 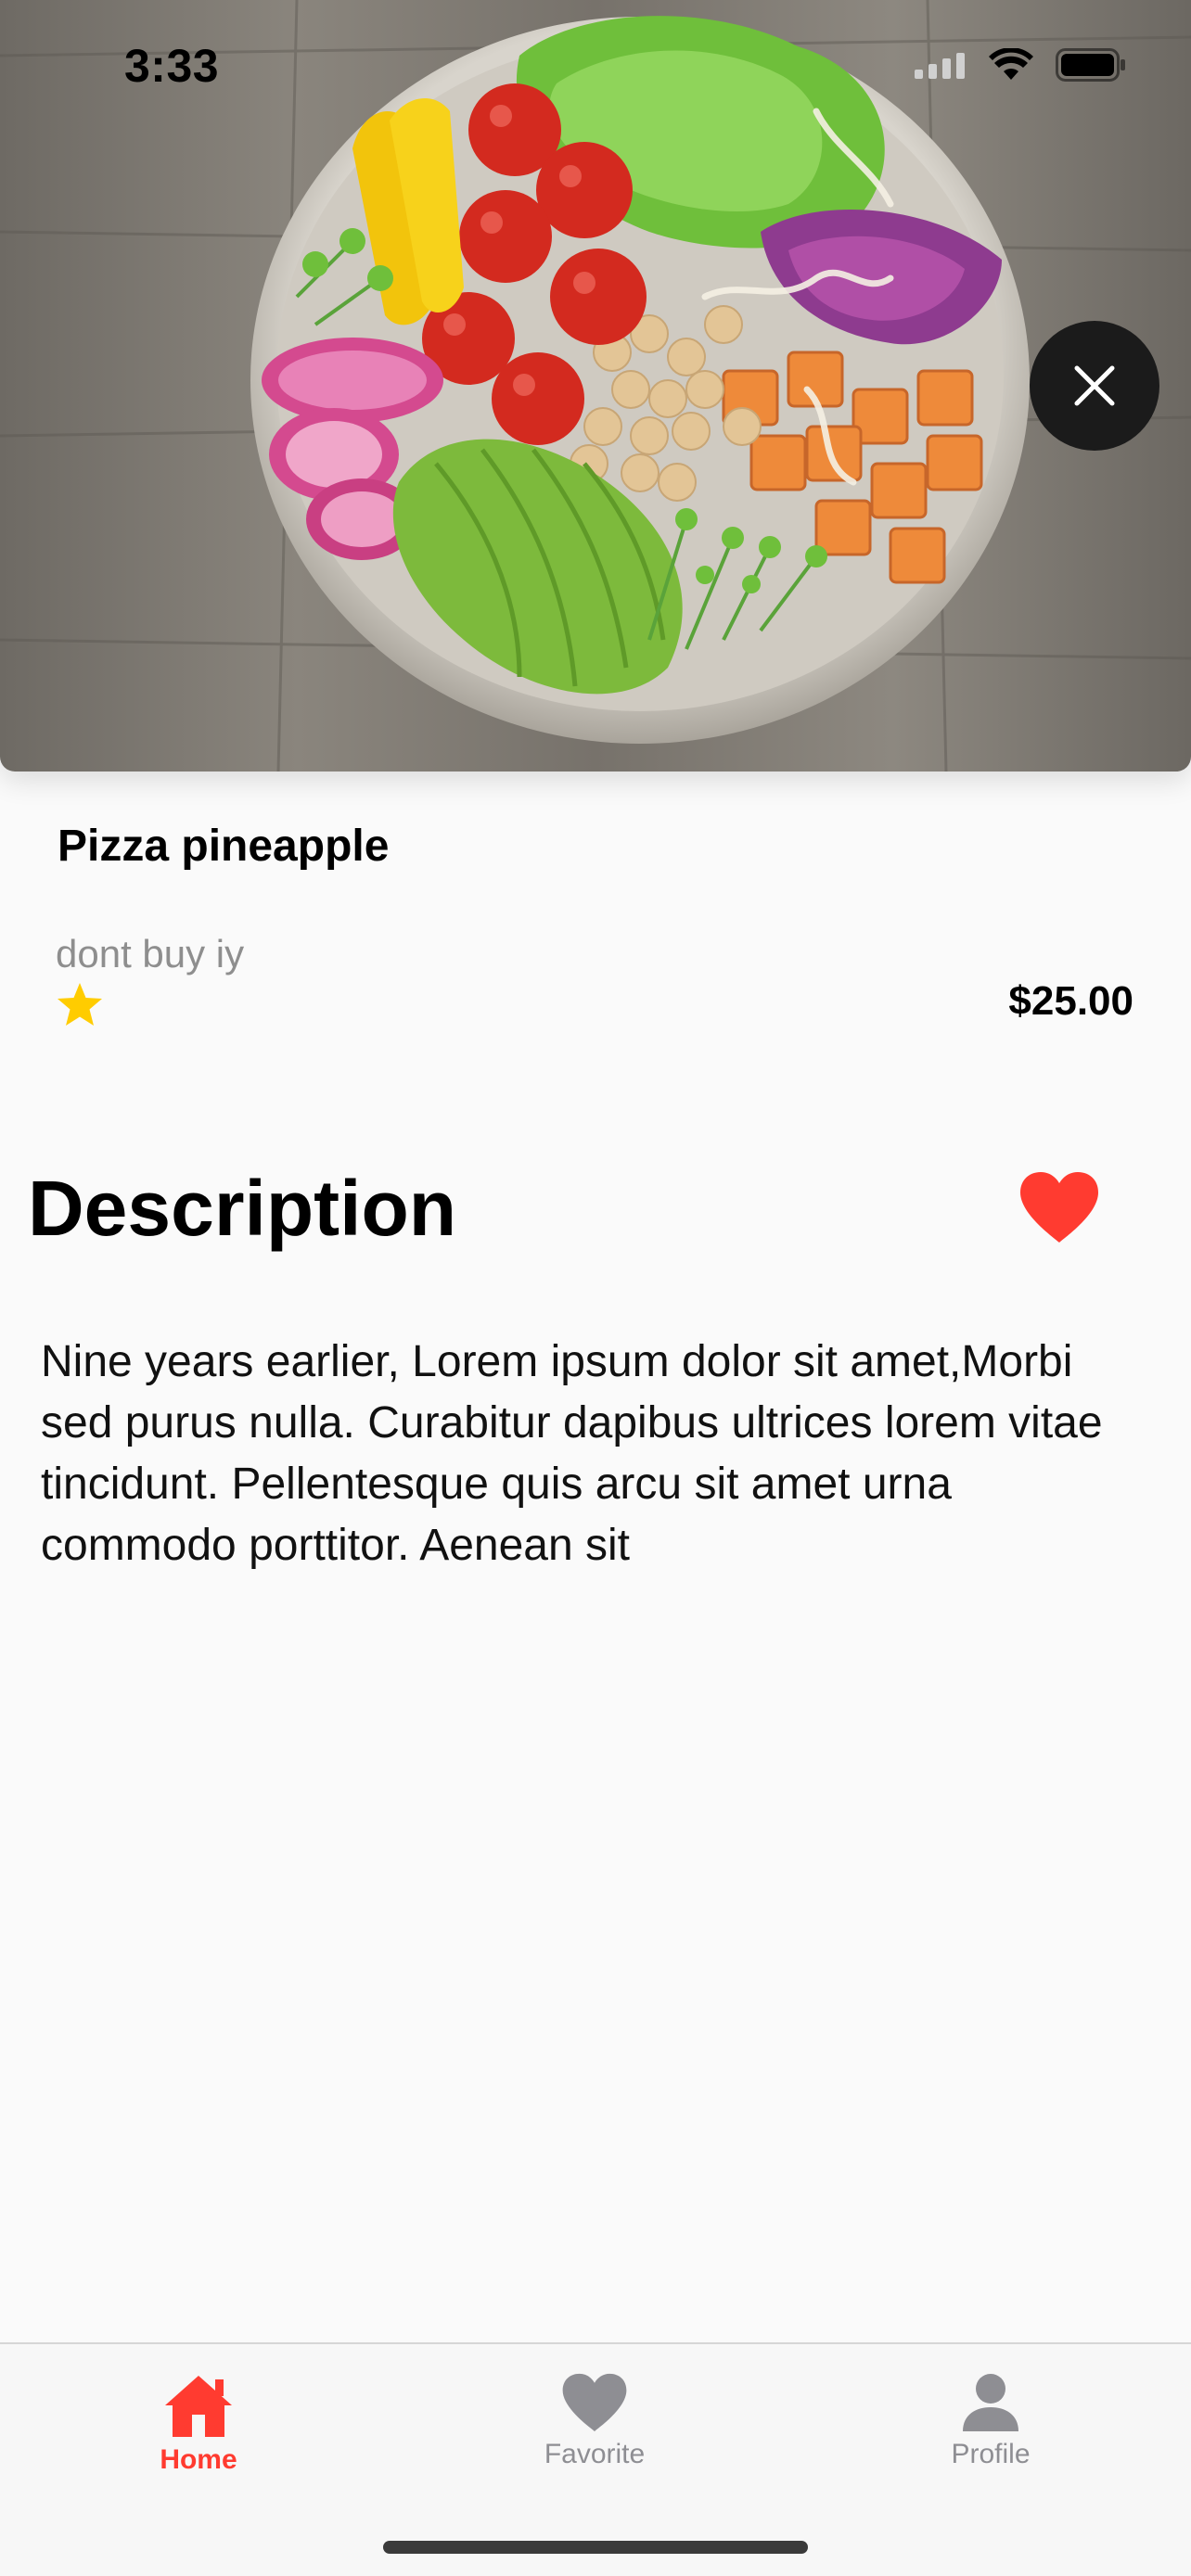 I want to click on person-icon, so click(x=990, y=2402).